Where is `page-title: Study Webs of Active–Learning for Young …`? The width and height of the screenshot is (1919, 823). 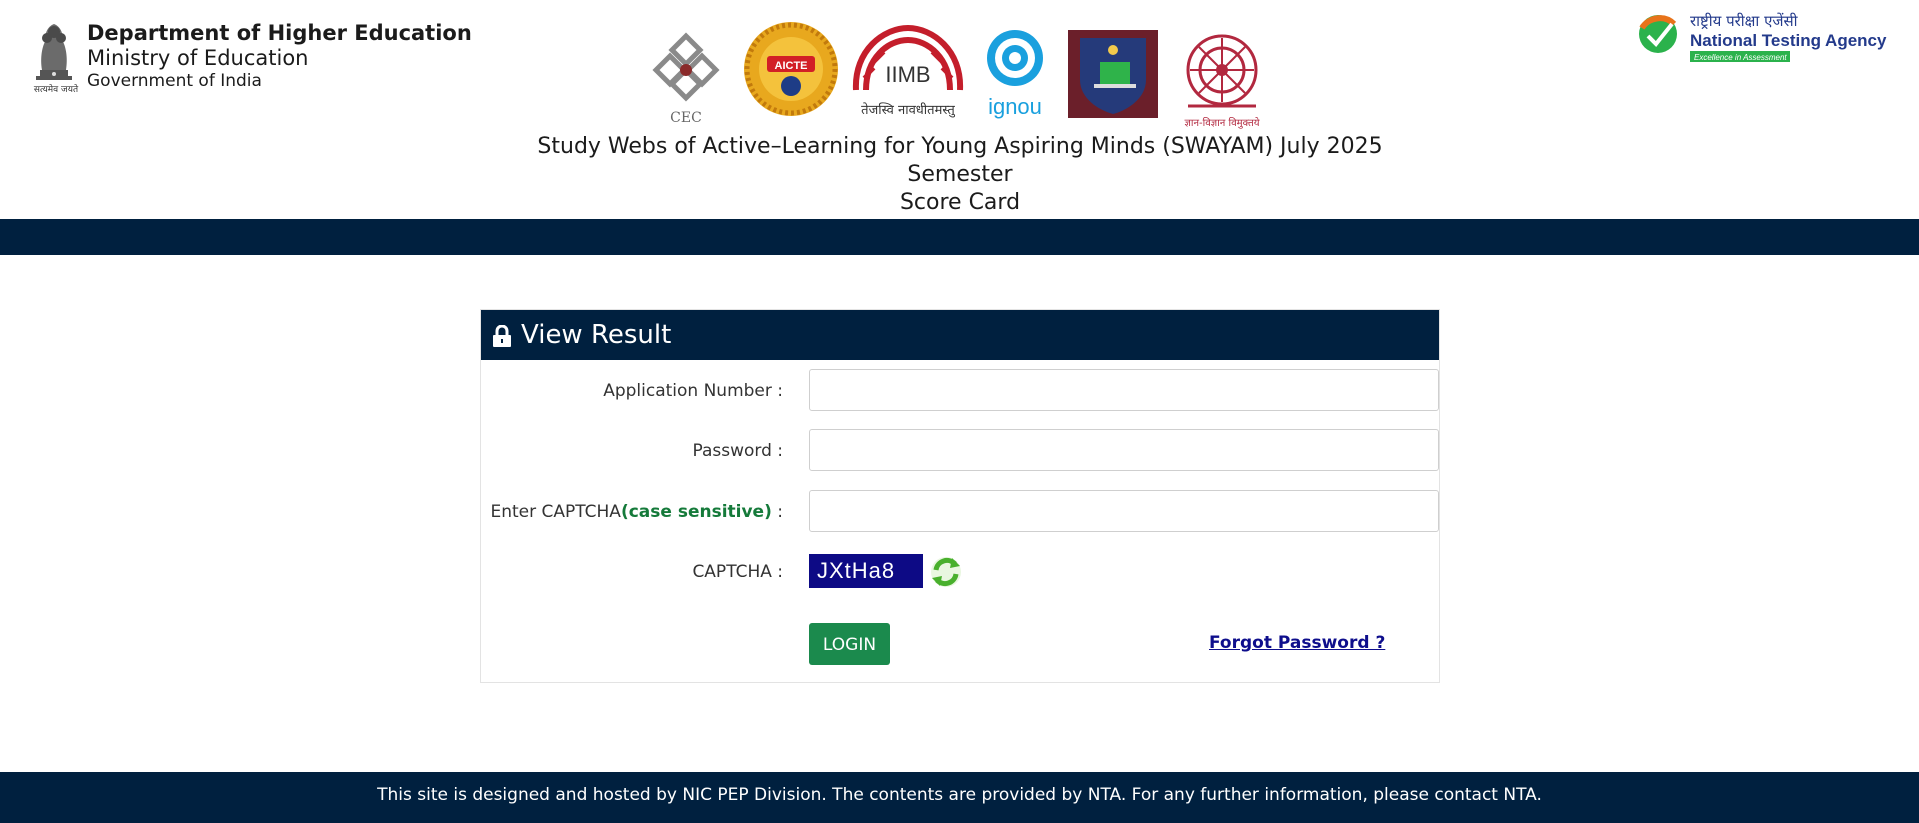
page-title: Study Webs of Active–Learning for Young … is located at coordinates (960, 175).